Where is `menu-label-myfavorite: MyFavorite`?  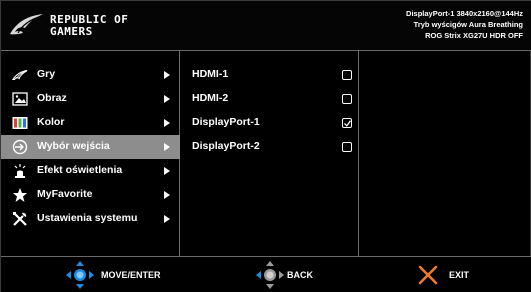
menu-label-myfavorite: MyFavorite is located at coordinates (65, 194).